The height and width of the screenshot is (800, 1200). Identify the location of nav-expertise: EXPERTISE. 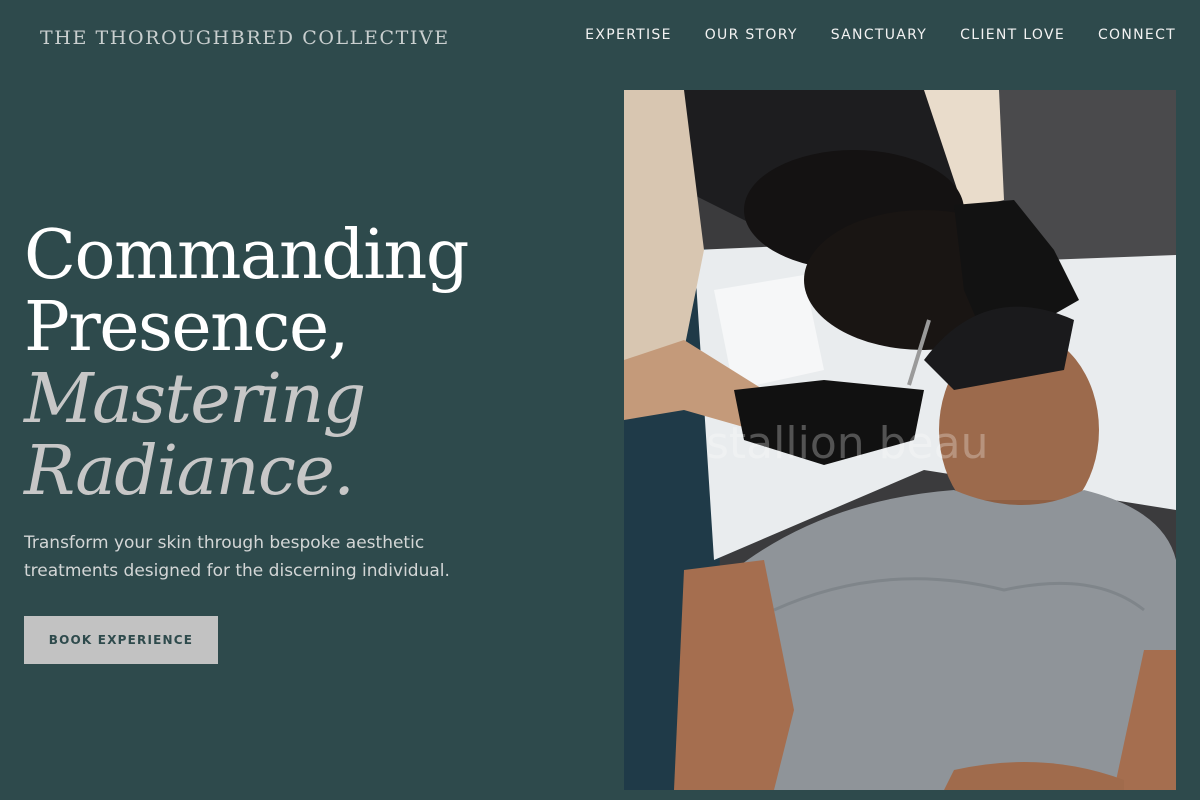
(628, 35).